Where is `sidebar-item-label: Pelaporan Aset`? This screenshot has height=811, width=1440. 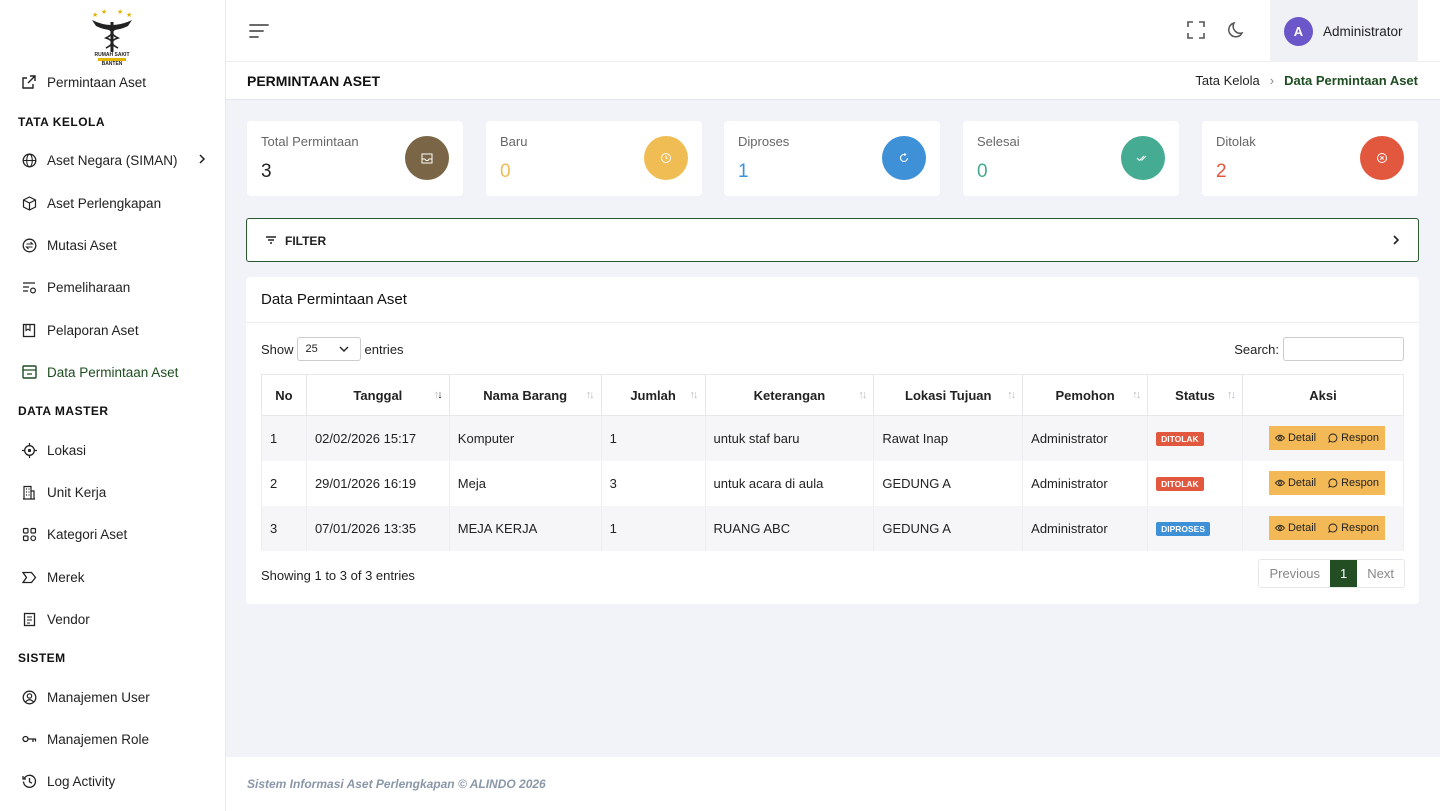 sidebar-item-label: Pelaporan Aset is located at coordinates (93, 330).